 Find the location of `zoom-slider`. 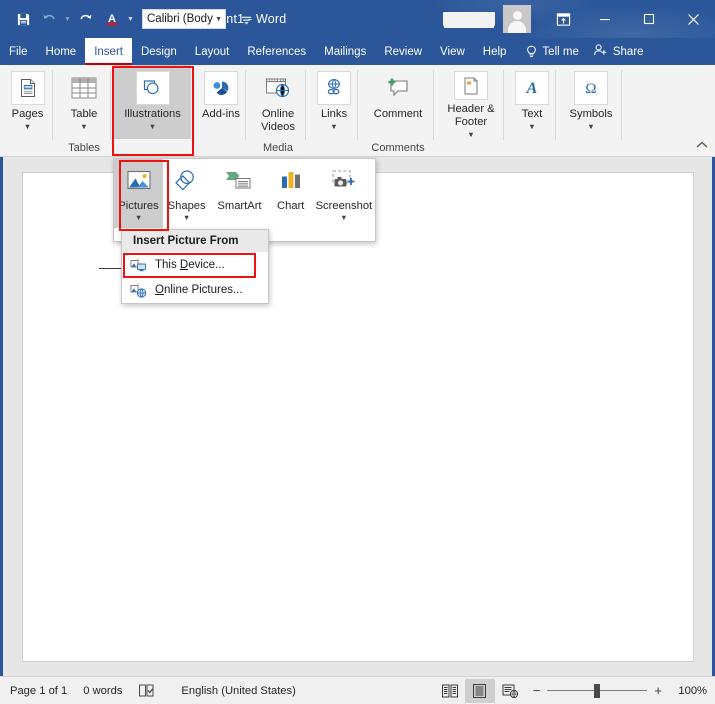

zoom-slider is located at coordinates (597, 690).